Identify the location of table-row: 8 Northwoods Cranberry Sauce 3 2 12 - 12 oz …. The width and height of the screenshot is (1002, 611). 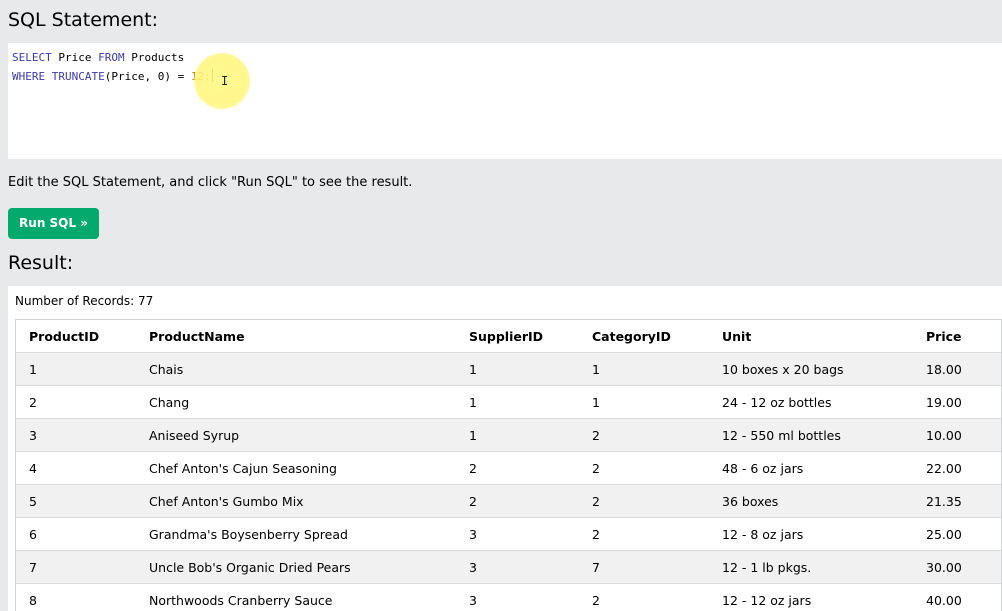
(508, 597).